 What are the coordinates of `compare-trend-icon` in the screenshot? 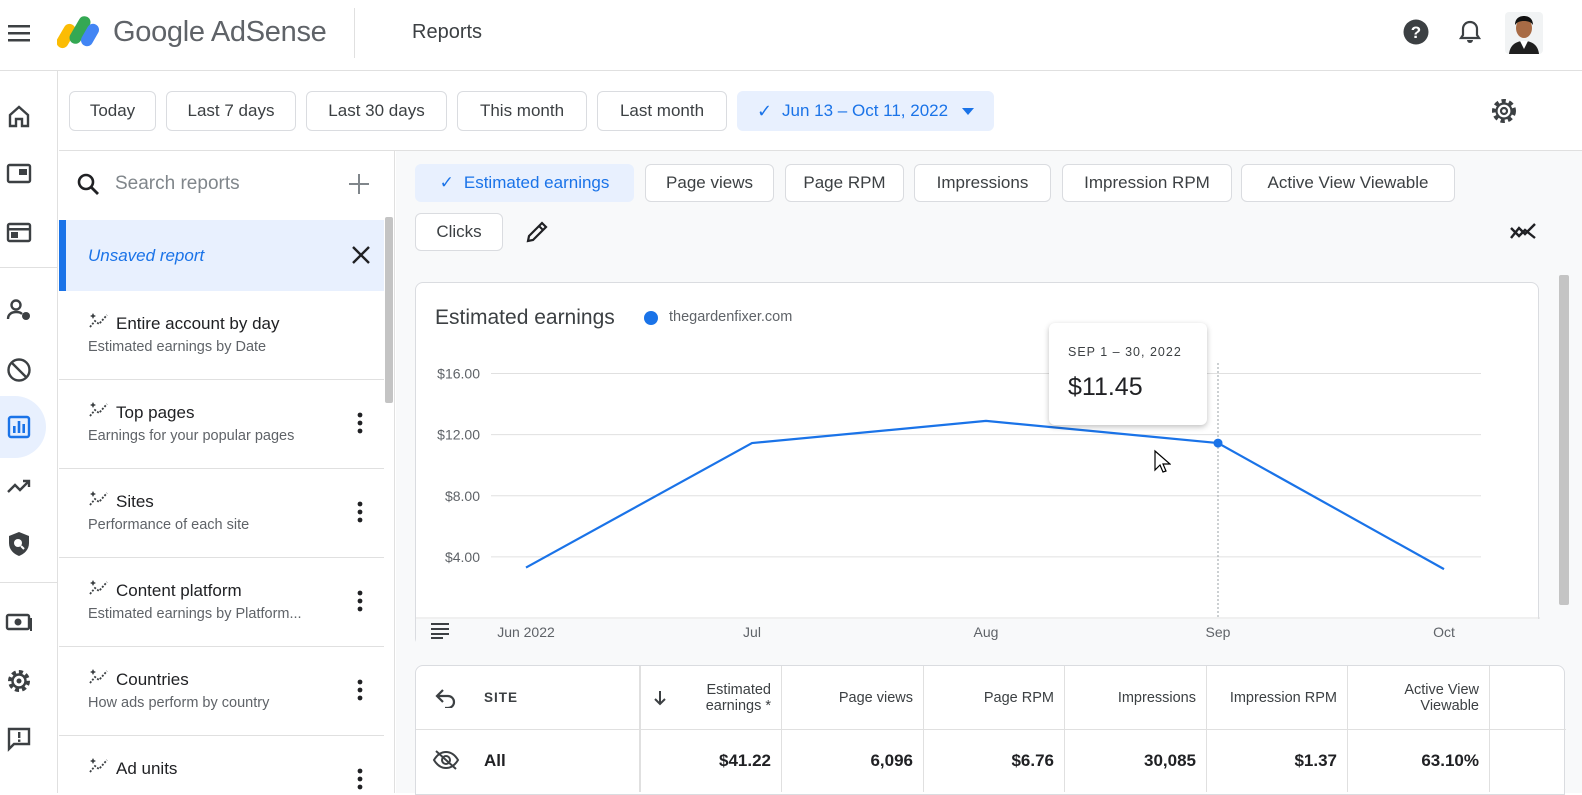 It's located at (1523, 232).